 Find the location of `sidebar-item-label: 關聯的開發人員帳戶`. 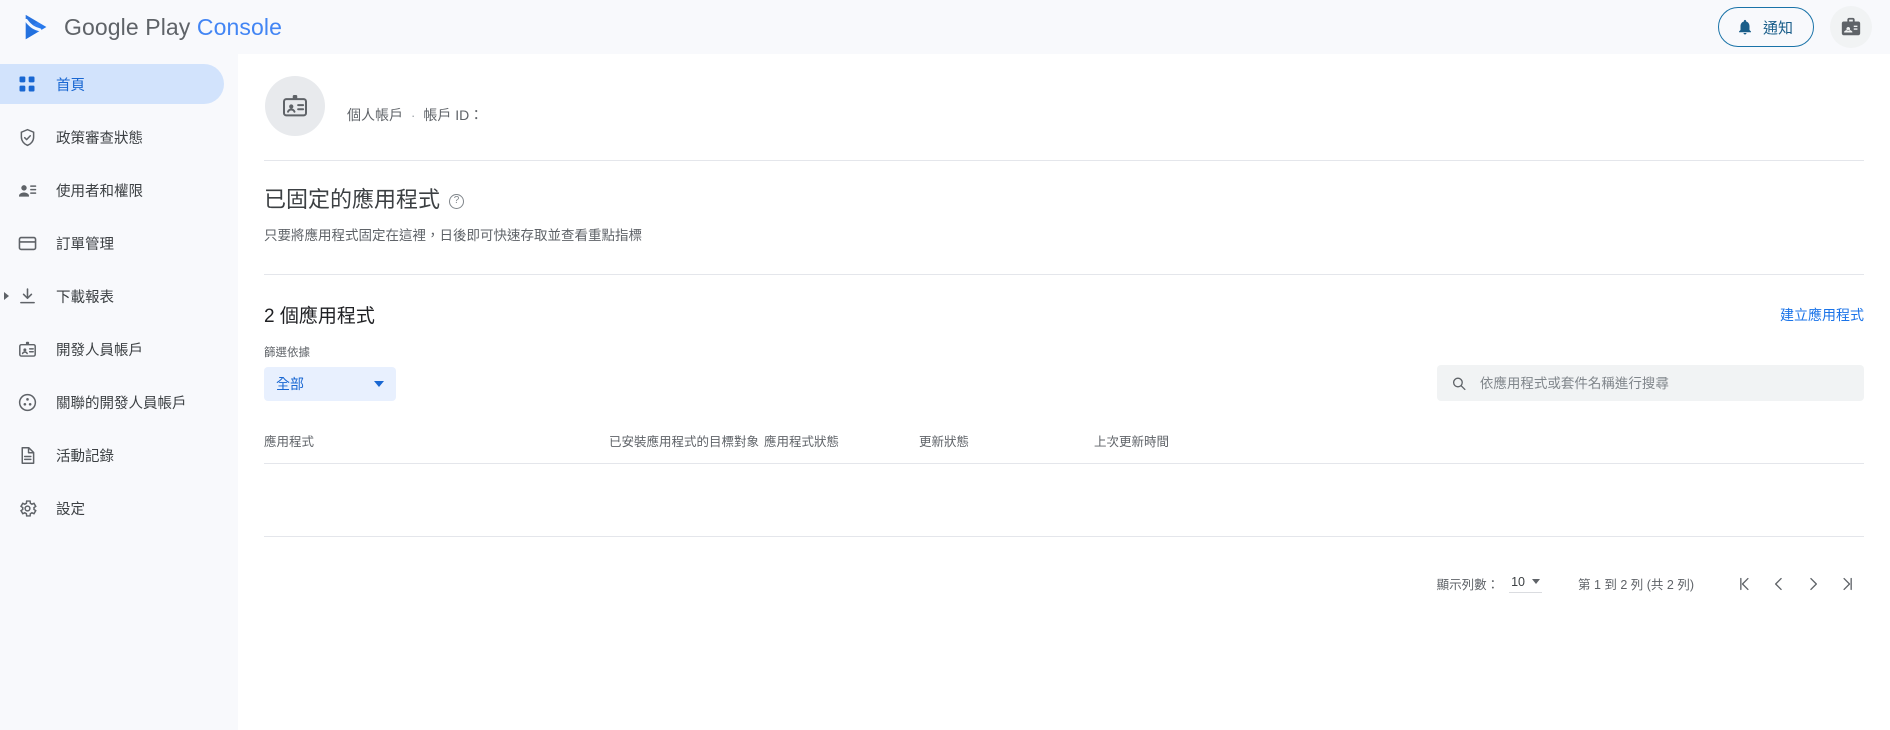

sidebar-item-label: 關聯的開發人員帳戶 is located at coordinates (121, 403).